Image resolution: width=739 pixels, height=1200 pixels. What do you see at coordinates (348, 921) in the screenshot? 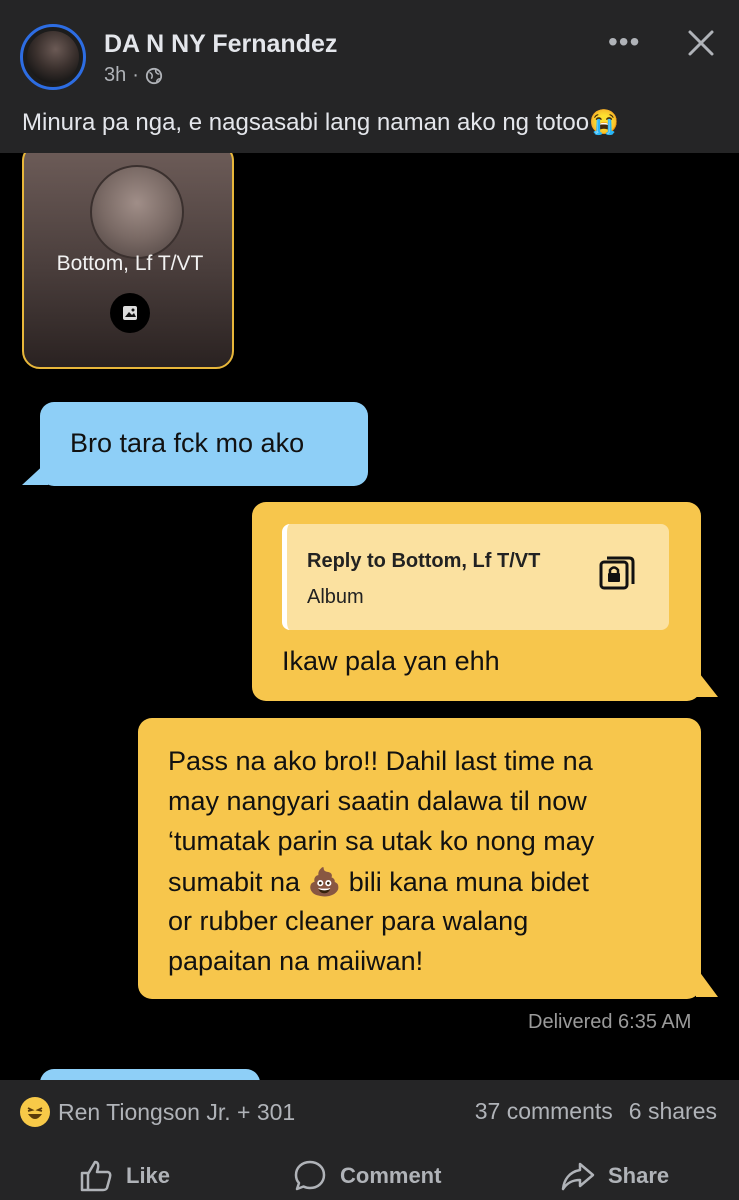
I see `message-line: or rubber cleaner para walang` at bounding box center [348, 921].